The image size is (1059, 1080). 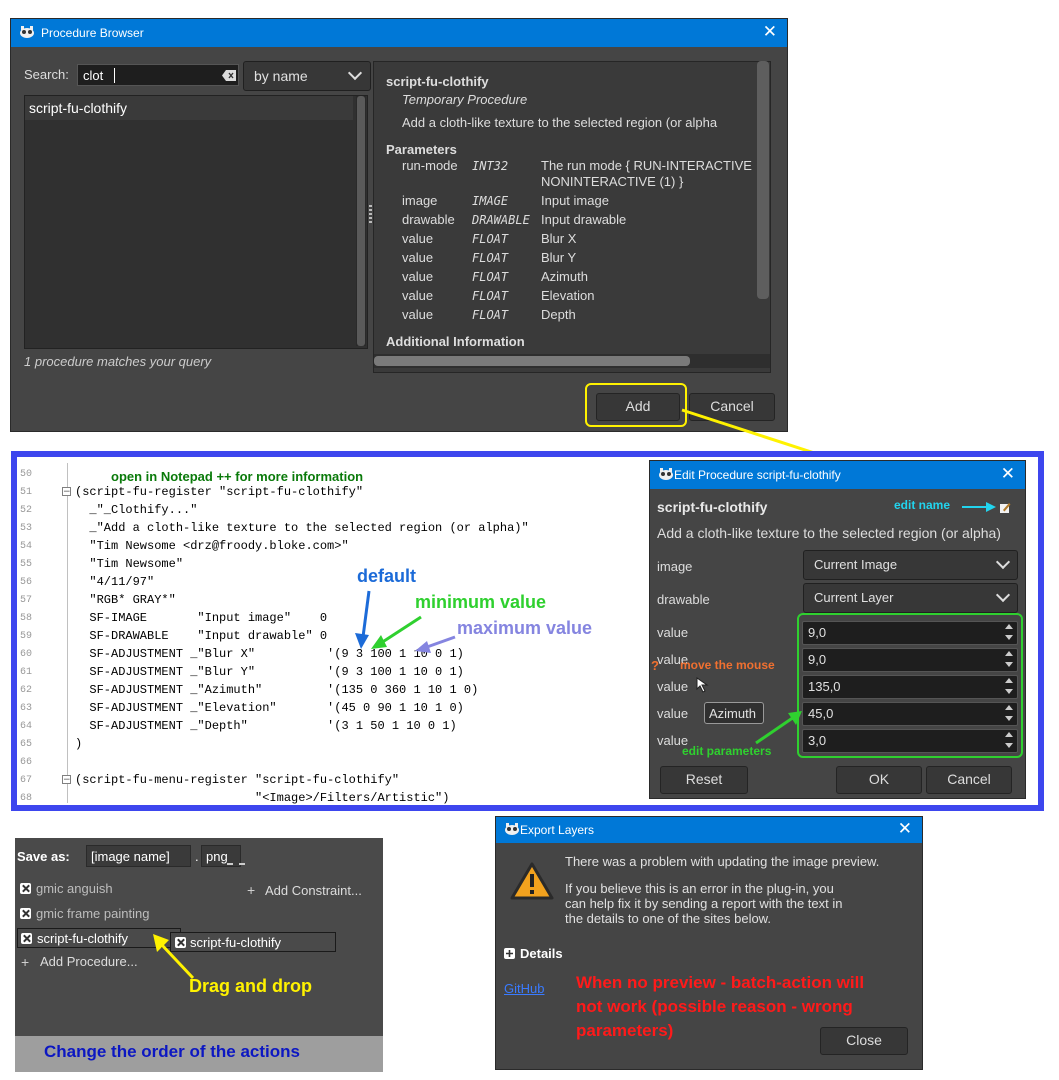 I want to click on filename-value: [image name], so click(x=130, y=856).